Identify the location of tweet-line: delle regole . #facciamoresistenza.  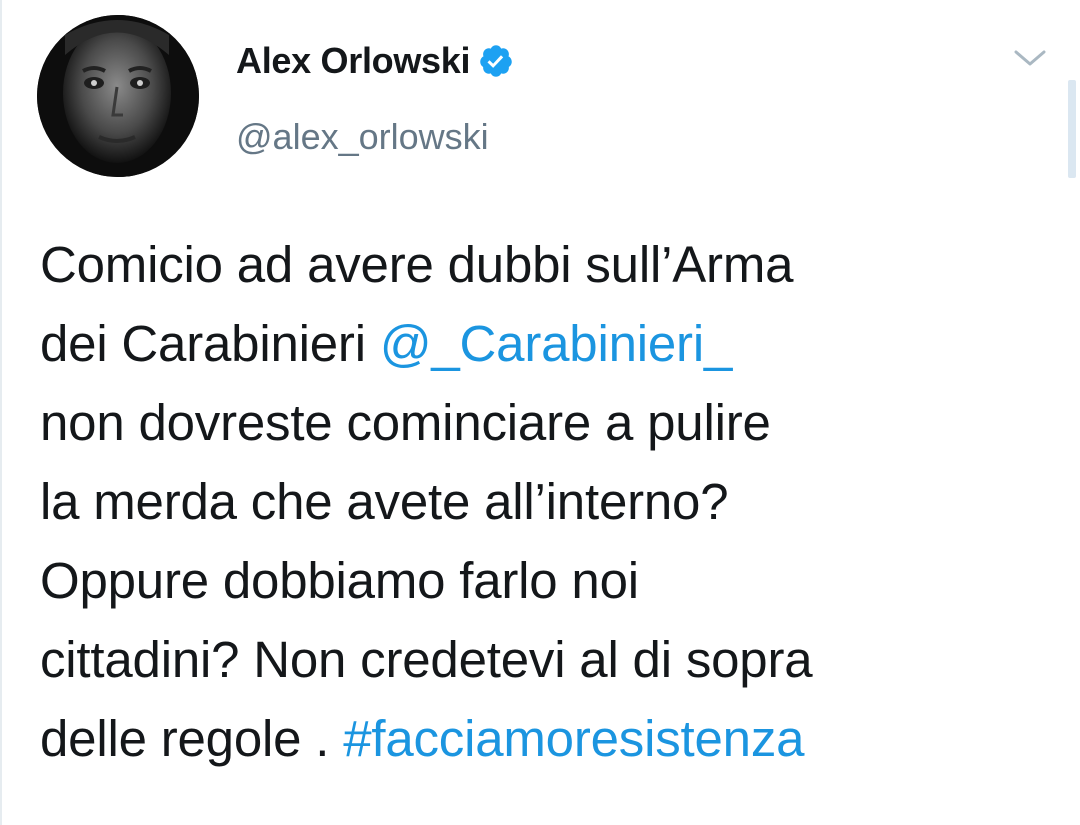
(550, 738).